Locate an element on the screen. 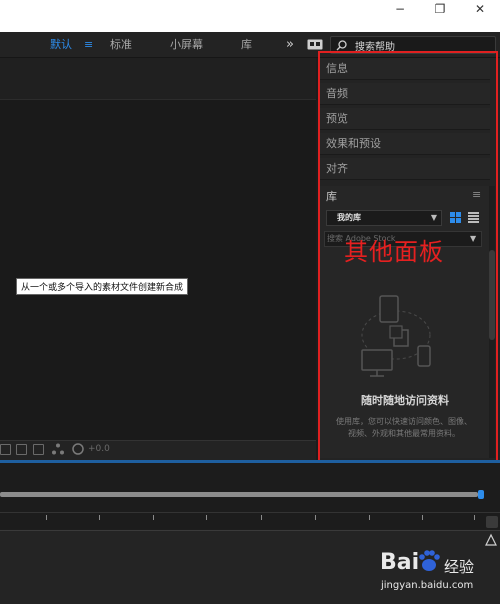  close-icon: ✕ is located at coordinates (480, 9).